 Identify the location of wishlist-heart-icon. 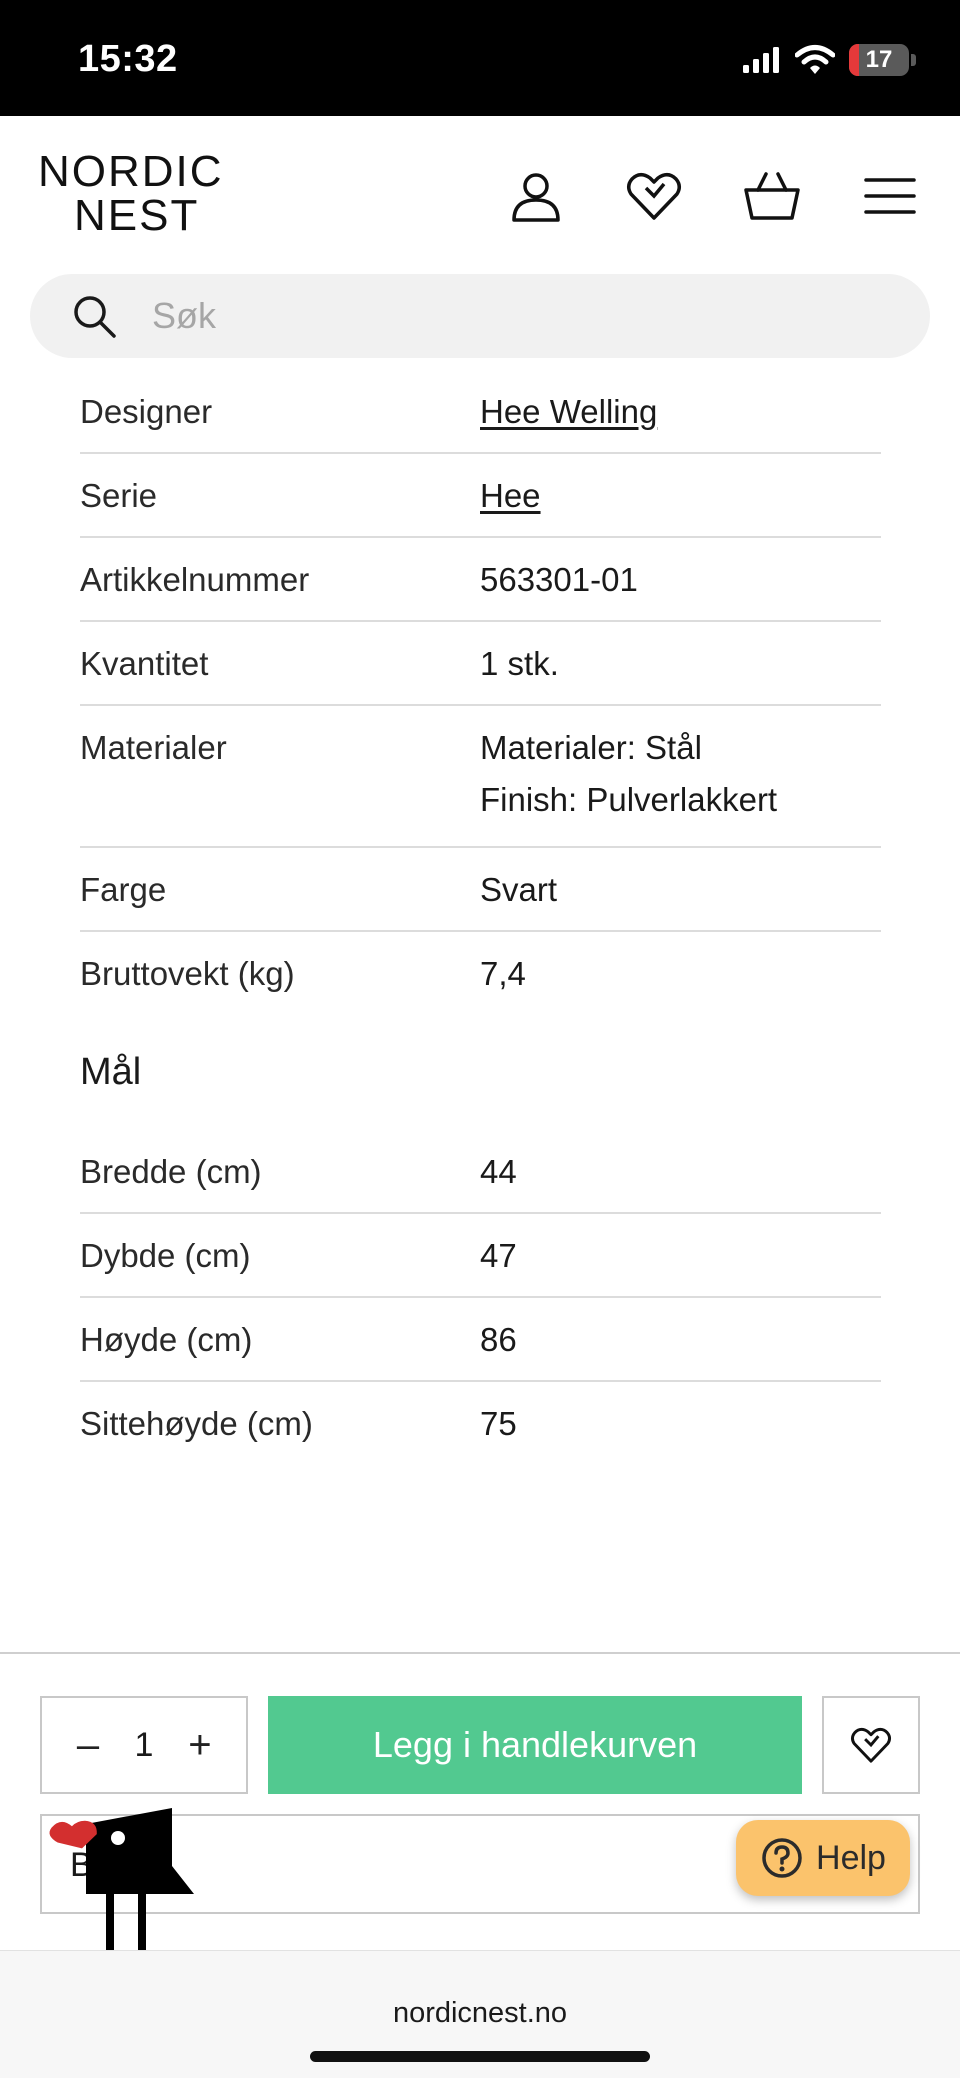
(654, 196).